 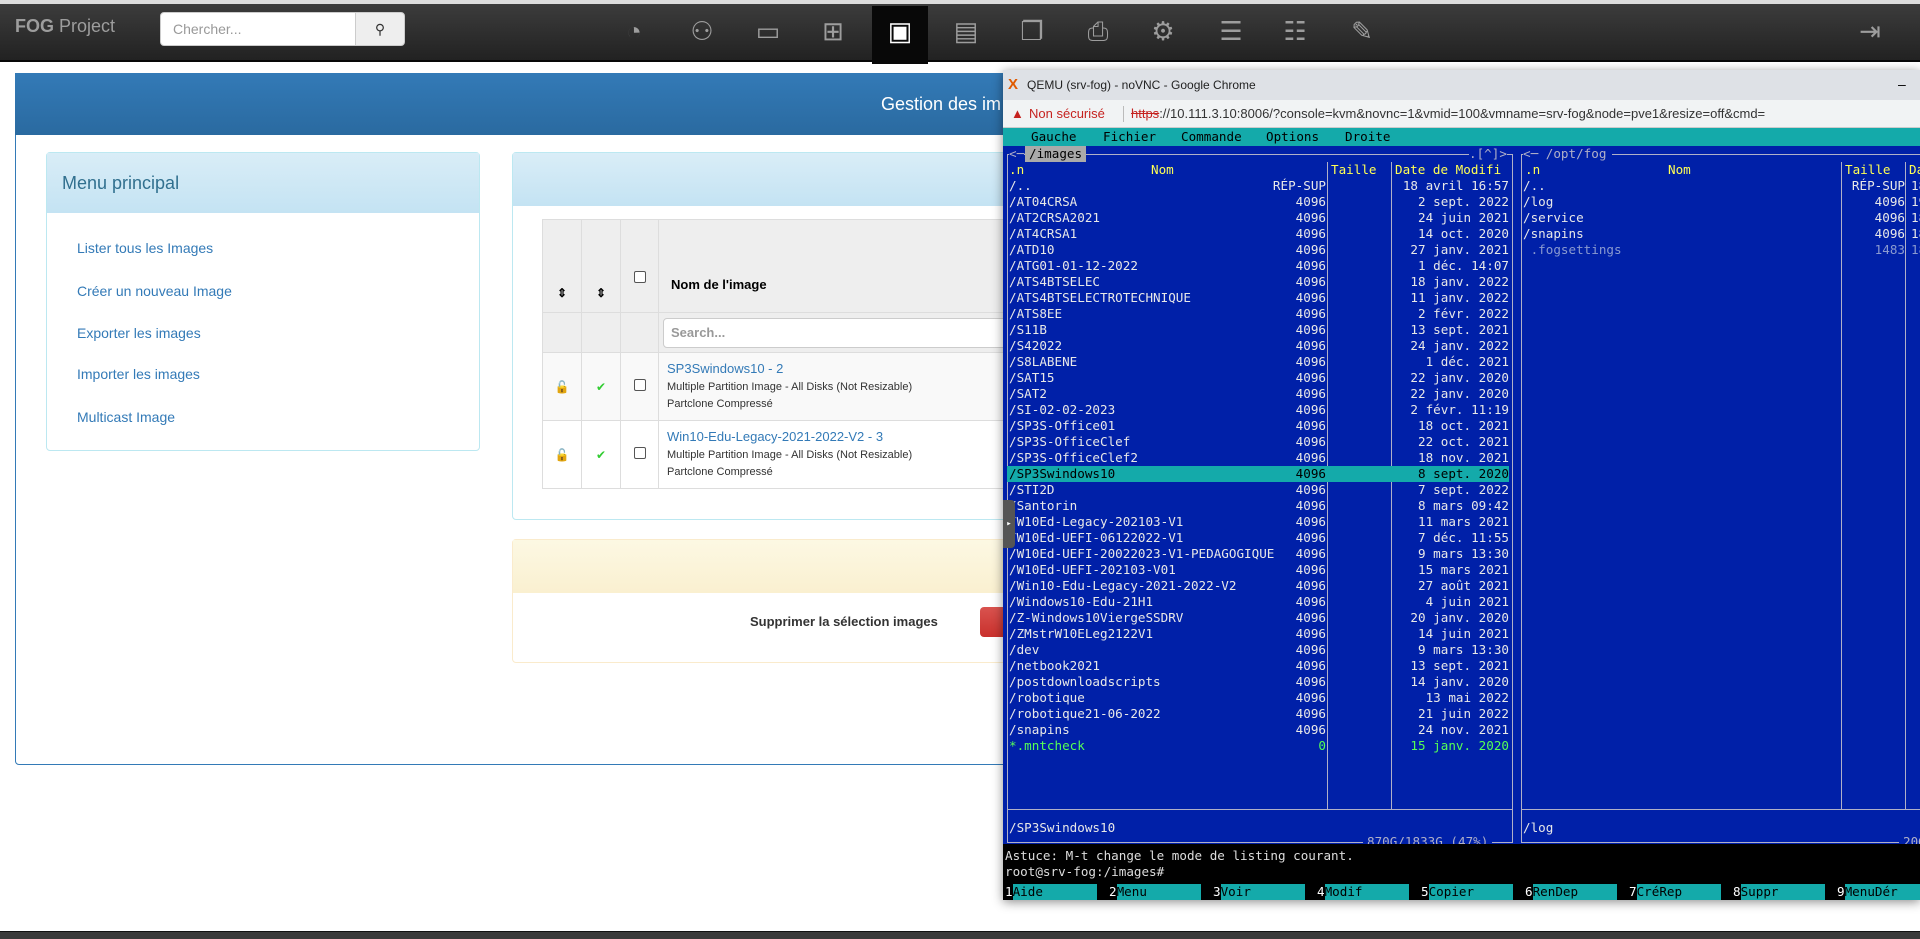 What do you see at coordinates (1258, 442) in the screenshot?
I see `file-row: /SP3S-OfficeClef 4096 22 oct. 2021` at bounding box center [1258, 442].